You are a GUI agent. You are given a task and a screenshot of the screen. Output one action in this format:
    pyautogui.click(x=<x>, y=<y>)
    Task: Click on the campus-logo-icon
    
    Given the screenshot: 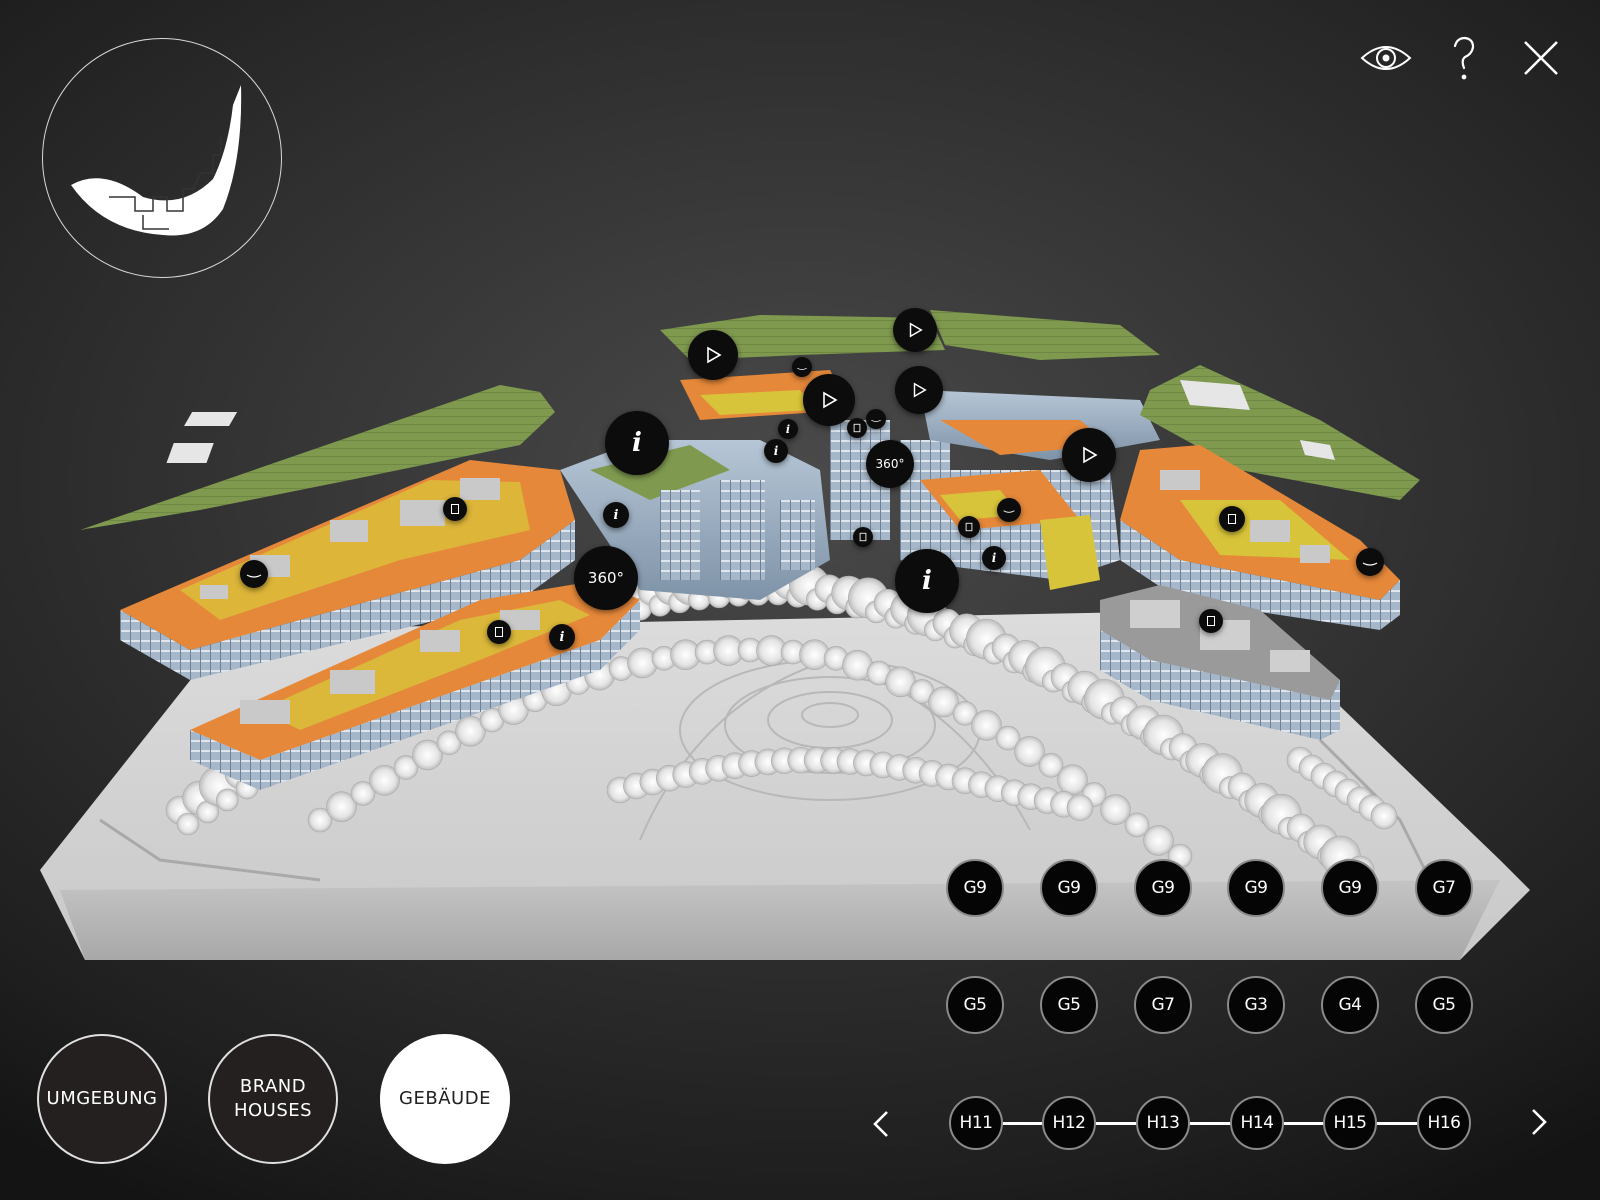 What is the action you would take?
    pyautogui.click(x=156, y=160)
    